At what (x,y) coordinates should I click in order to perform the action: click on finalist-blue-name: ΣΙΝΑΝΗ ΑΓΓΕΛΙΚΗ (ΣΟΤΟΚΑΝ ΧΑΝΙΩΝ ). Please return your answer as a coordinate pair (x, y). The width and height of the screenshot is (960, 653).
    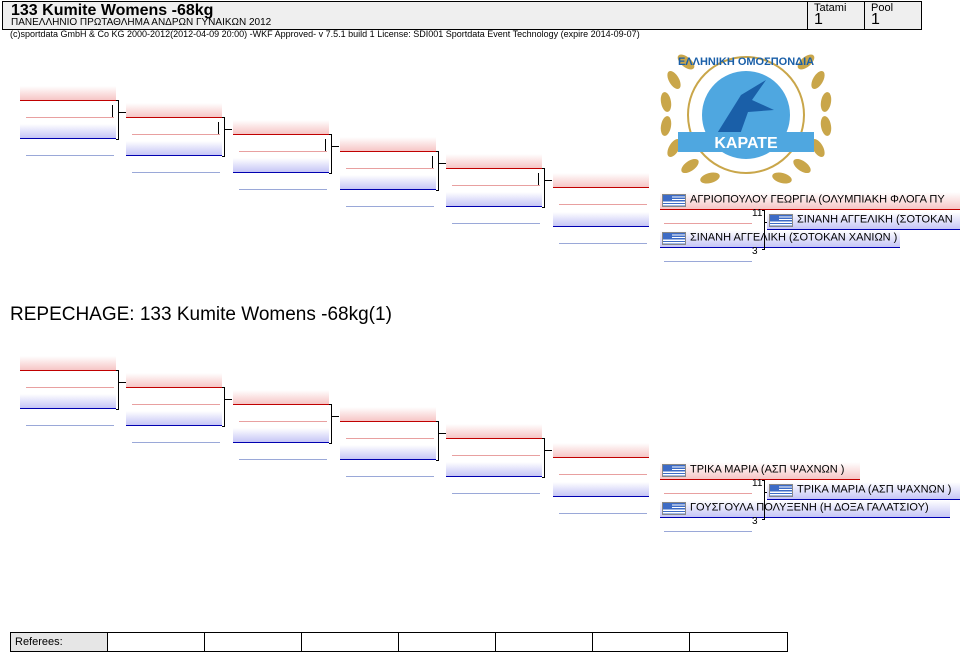
    Looking at the image, I should click on (794, 237).